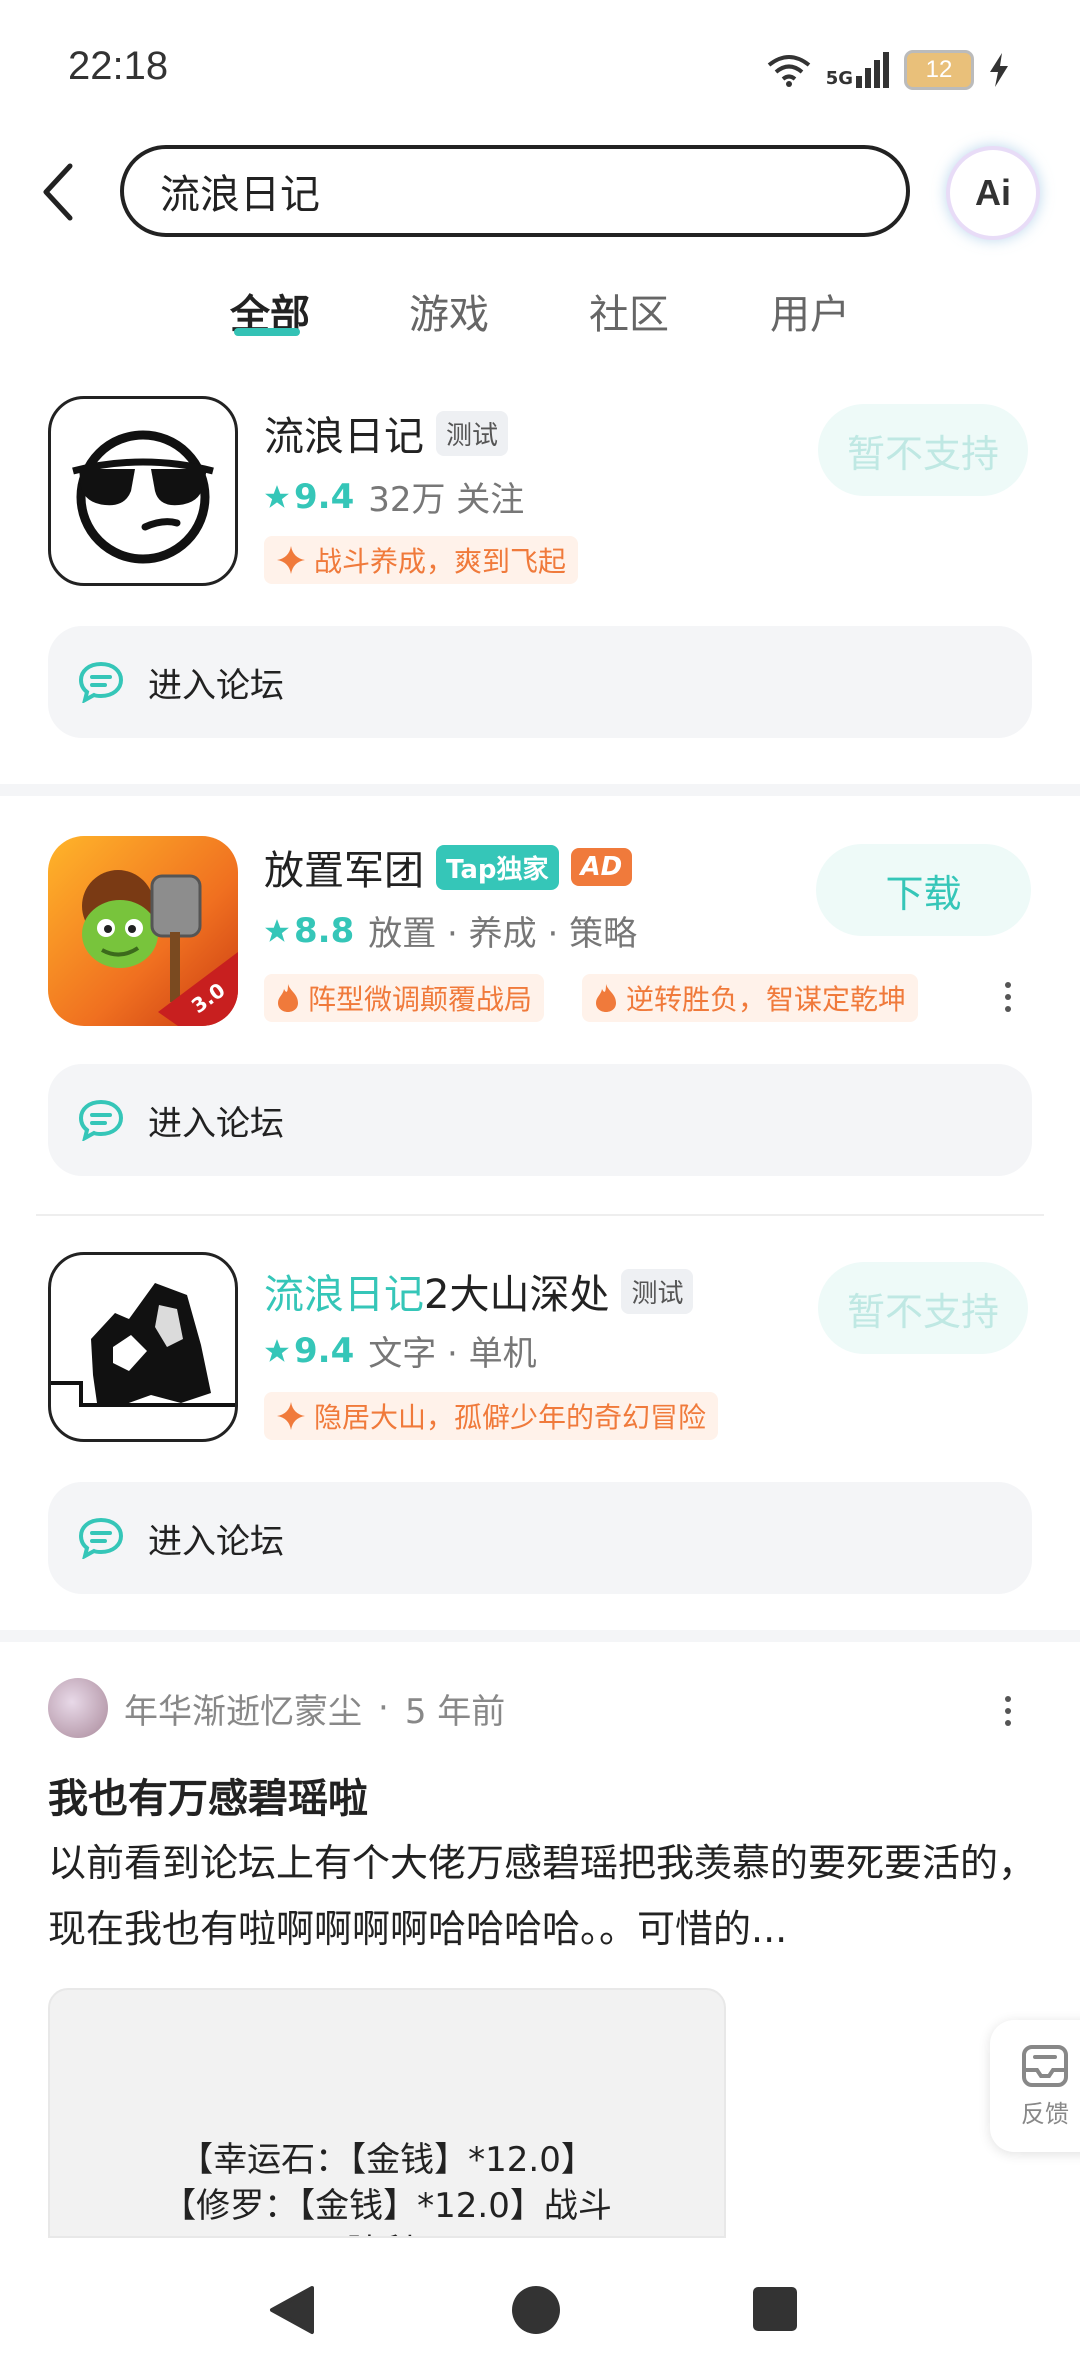 The image size is (1080, 2373). I want to click on tap-exclusive-badge: Tap独家, so click(497, 867).